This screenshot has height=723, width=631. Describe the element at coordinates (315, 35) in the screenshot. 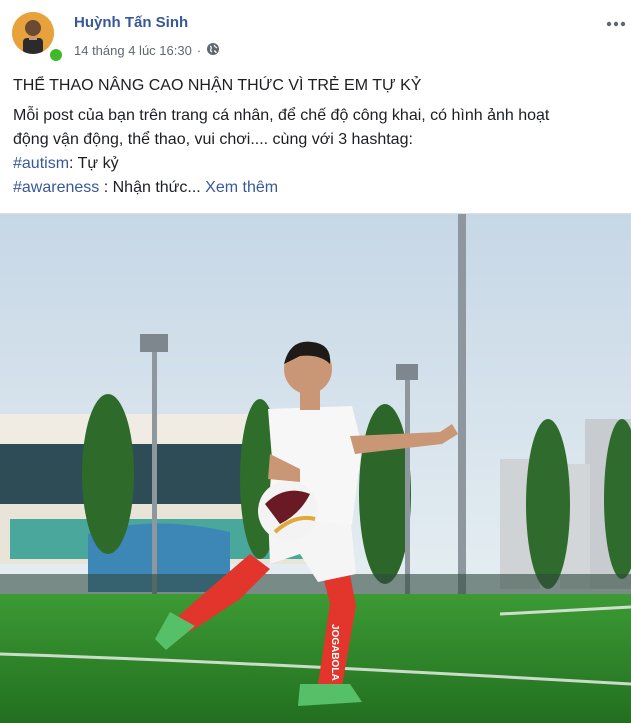

I see `post-header: Huỳnh Tấn Sinh 14 tháng 4 lúc 16:30 ·` at that location.